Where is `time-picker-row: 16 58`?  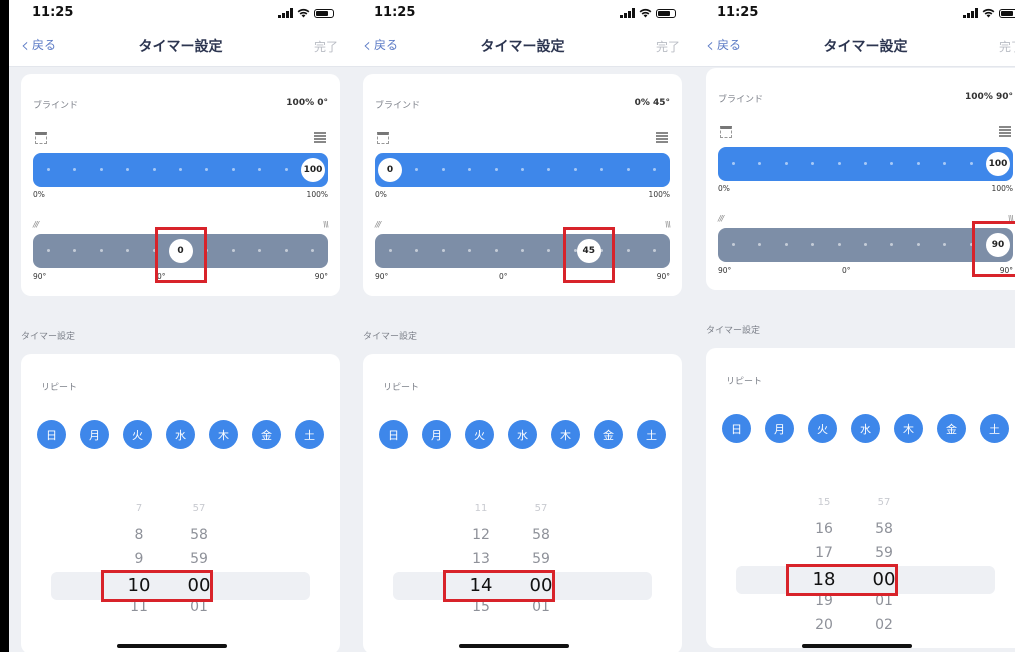 time-picker-row: 16 58 is located at coordinates (860, 532).